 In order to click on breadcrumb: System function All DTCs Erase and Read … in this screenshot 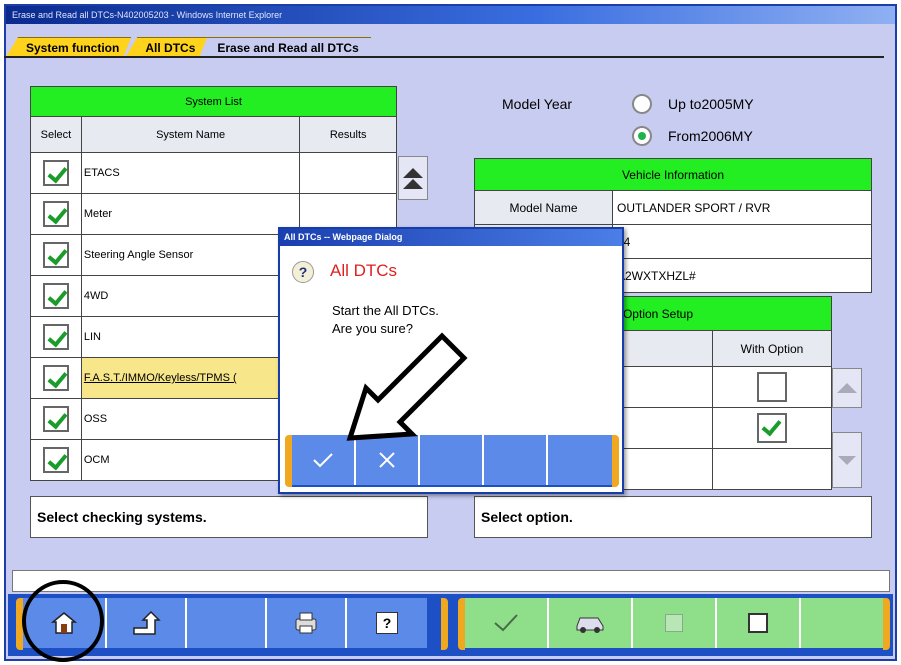, I will do `click(188, 47)`.